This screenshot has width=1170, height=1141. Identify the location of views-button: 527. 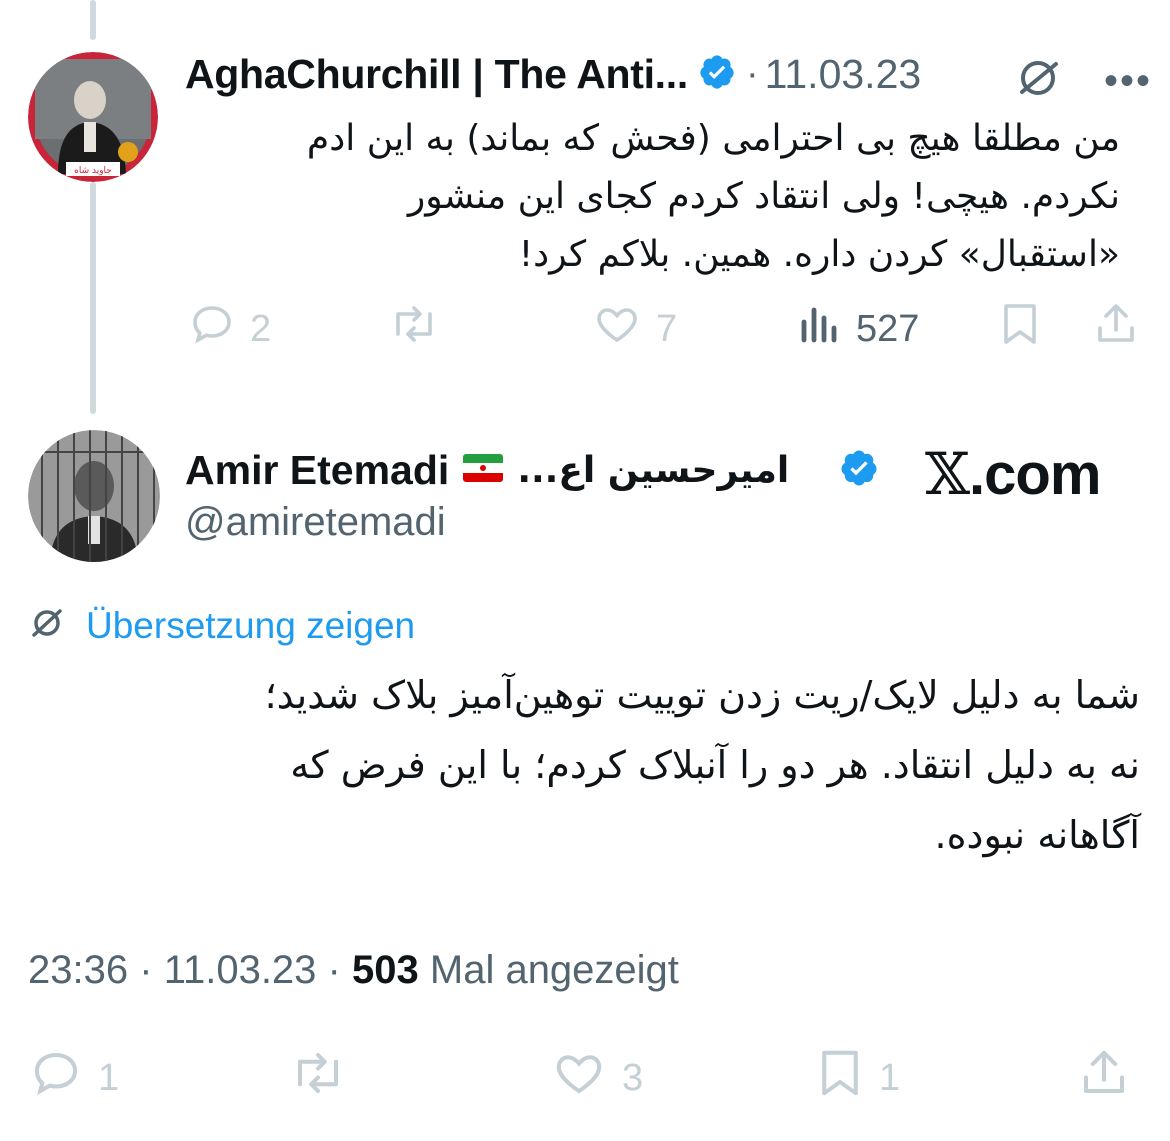
(858, 329).